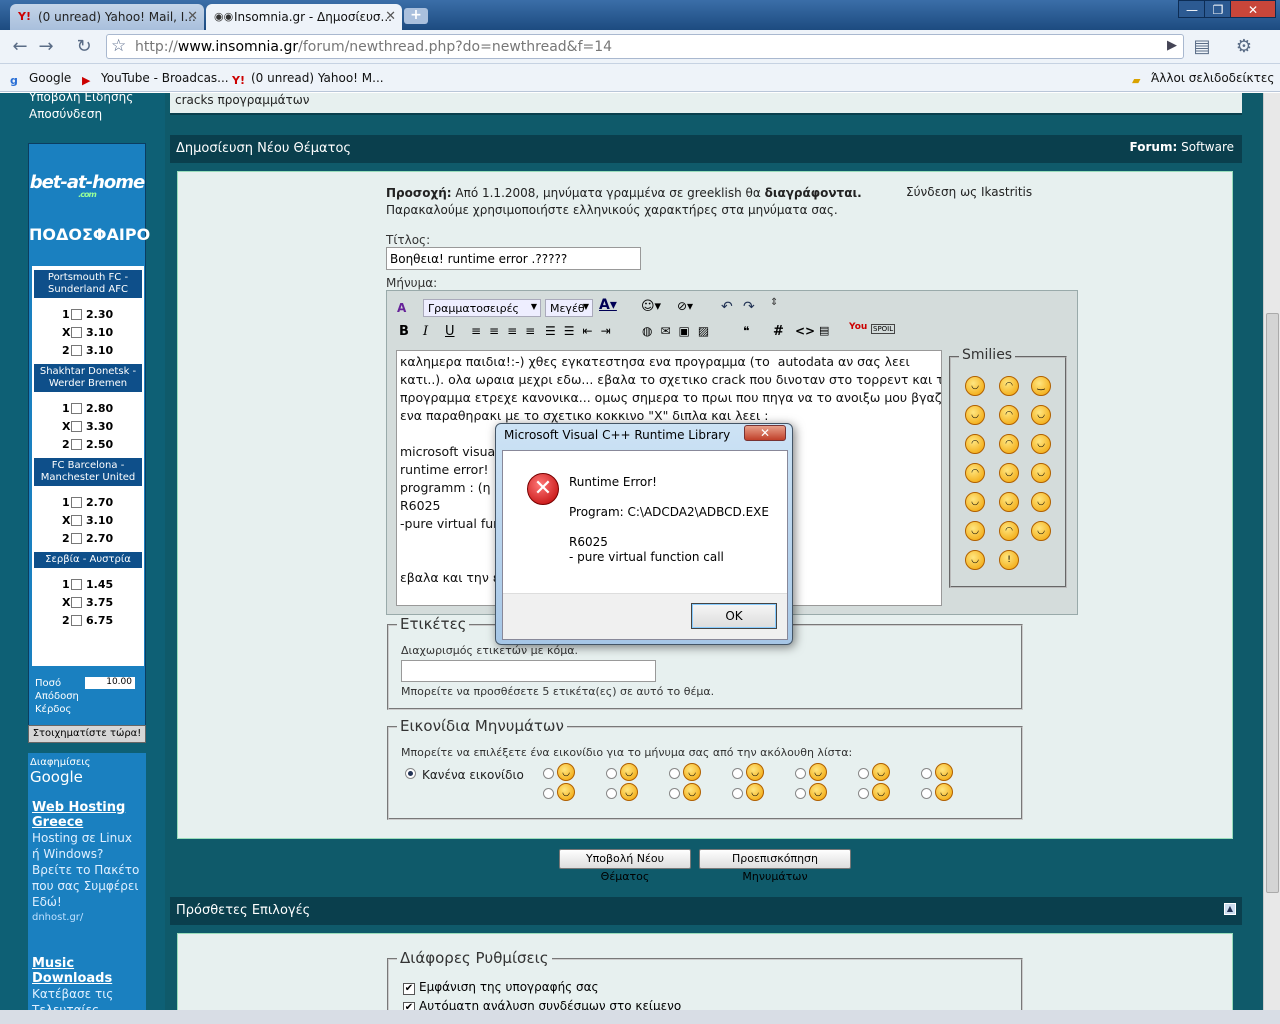 This screenshot has width=1280, height=1024. I want to click on wysiwyg-toggle-icon: A, so click(404, 308).